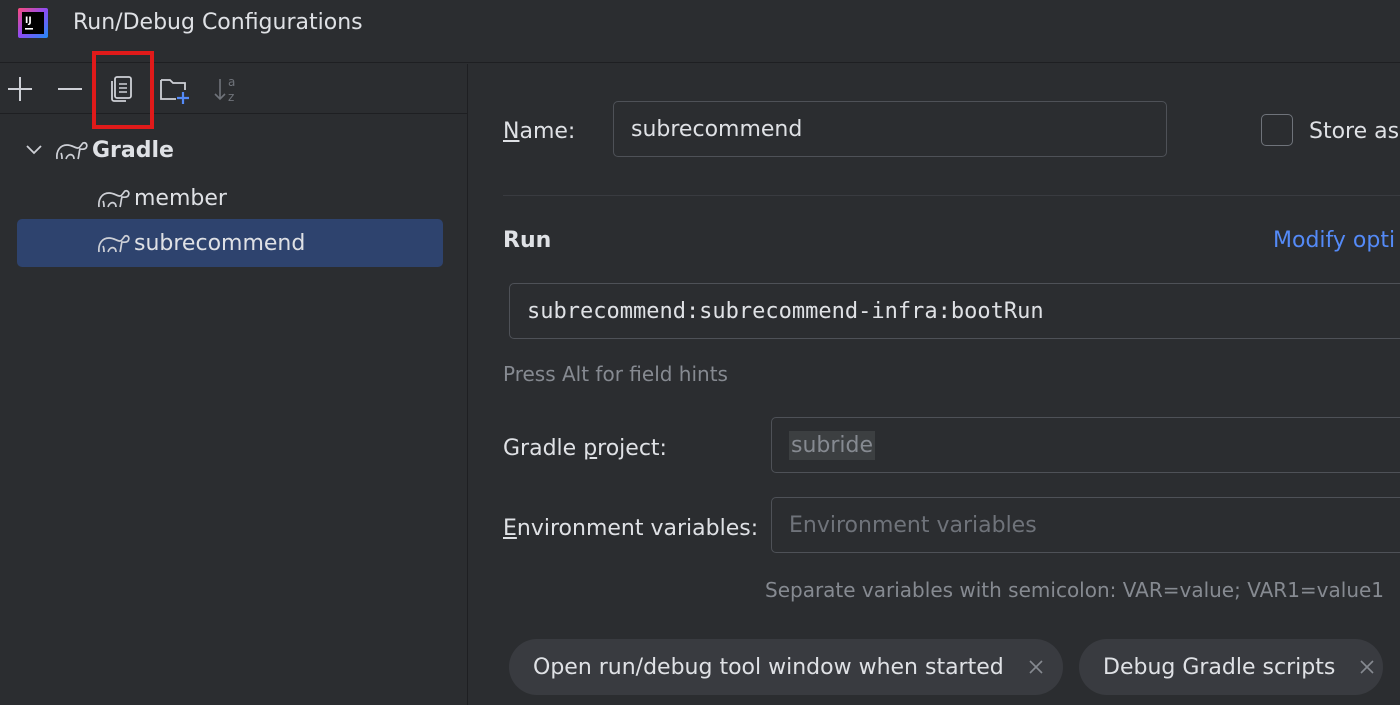 Image resolution: width=1400 pixels, height=705 pixels. What do you see at coordinates (785, 311) in the screenshot?
I see `run-command-value: subrecommend:subrecommend-infra:bootRun` at bounding box center [785, 311].